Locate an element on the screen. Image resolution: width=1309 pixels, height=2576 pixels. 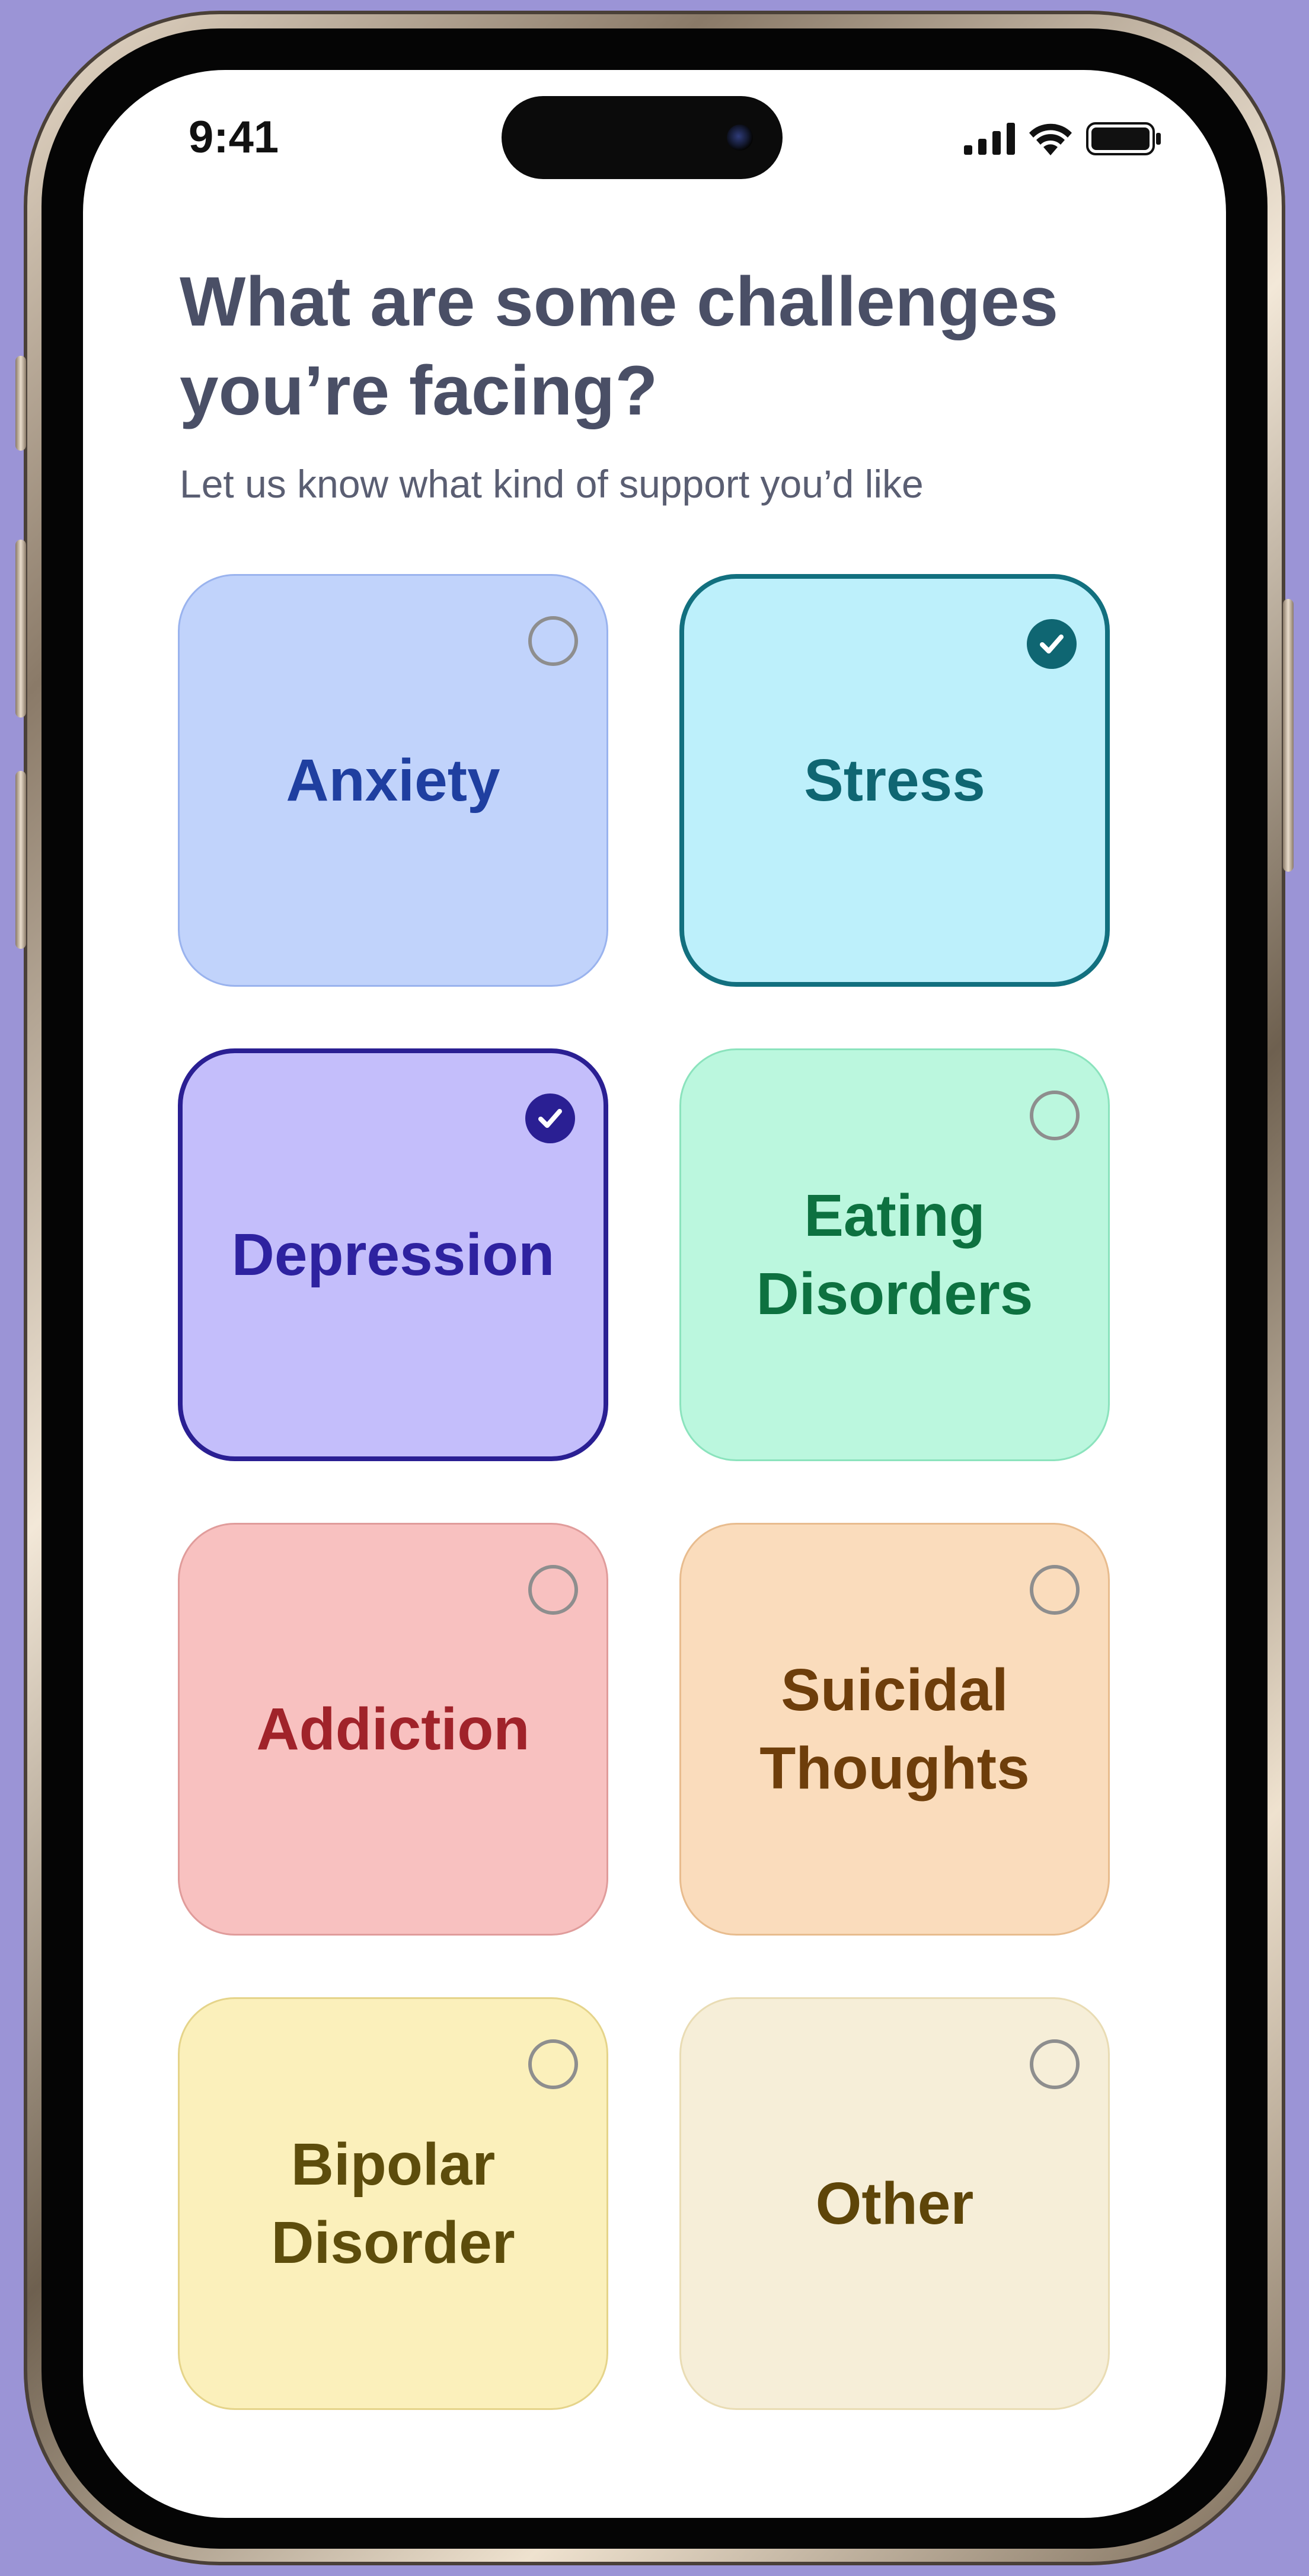
dynamic-island is located at coordinates (642, 137).